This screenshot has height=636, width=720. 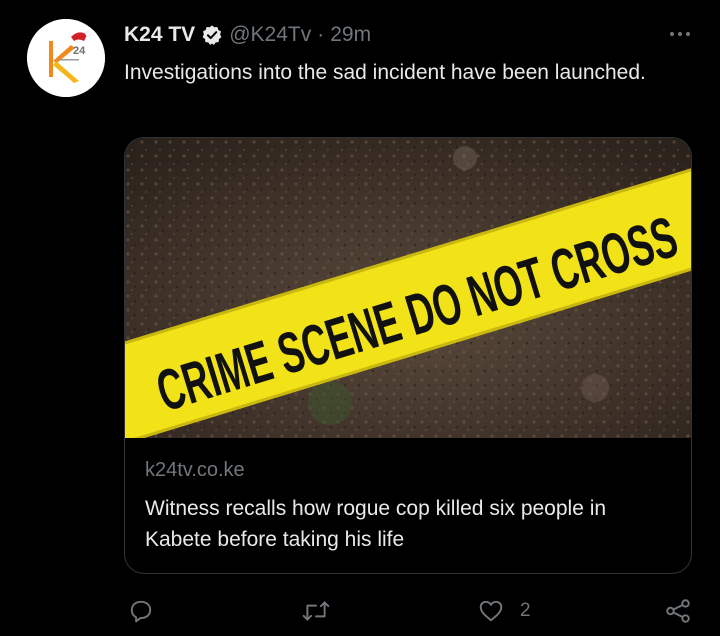 I want to click on like-count: 2, so click(x=525, y=610).